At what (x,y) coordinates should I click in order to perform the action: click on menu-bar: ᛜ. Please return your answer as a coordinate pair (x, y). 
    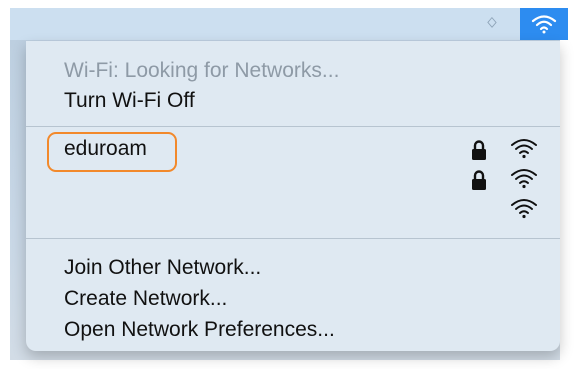
    Looking at the image, I should click on (289, 24).